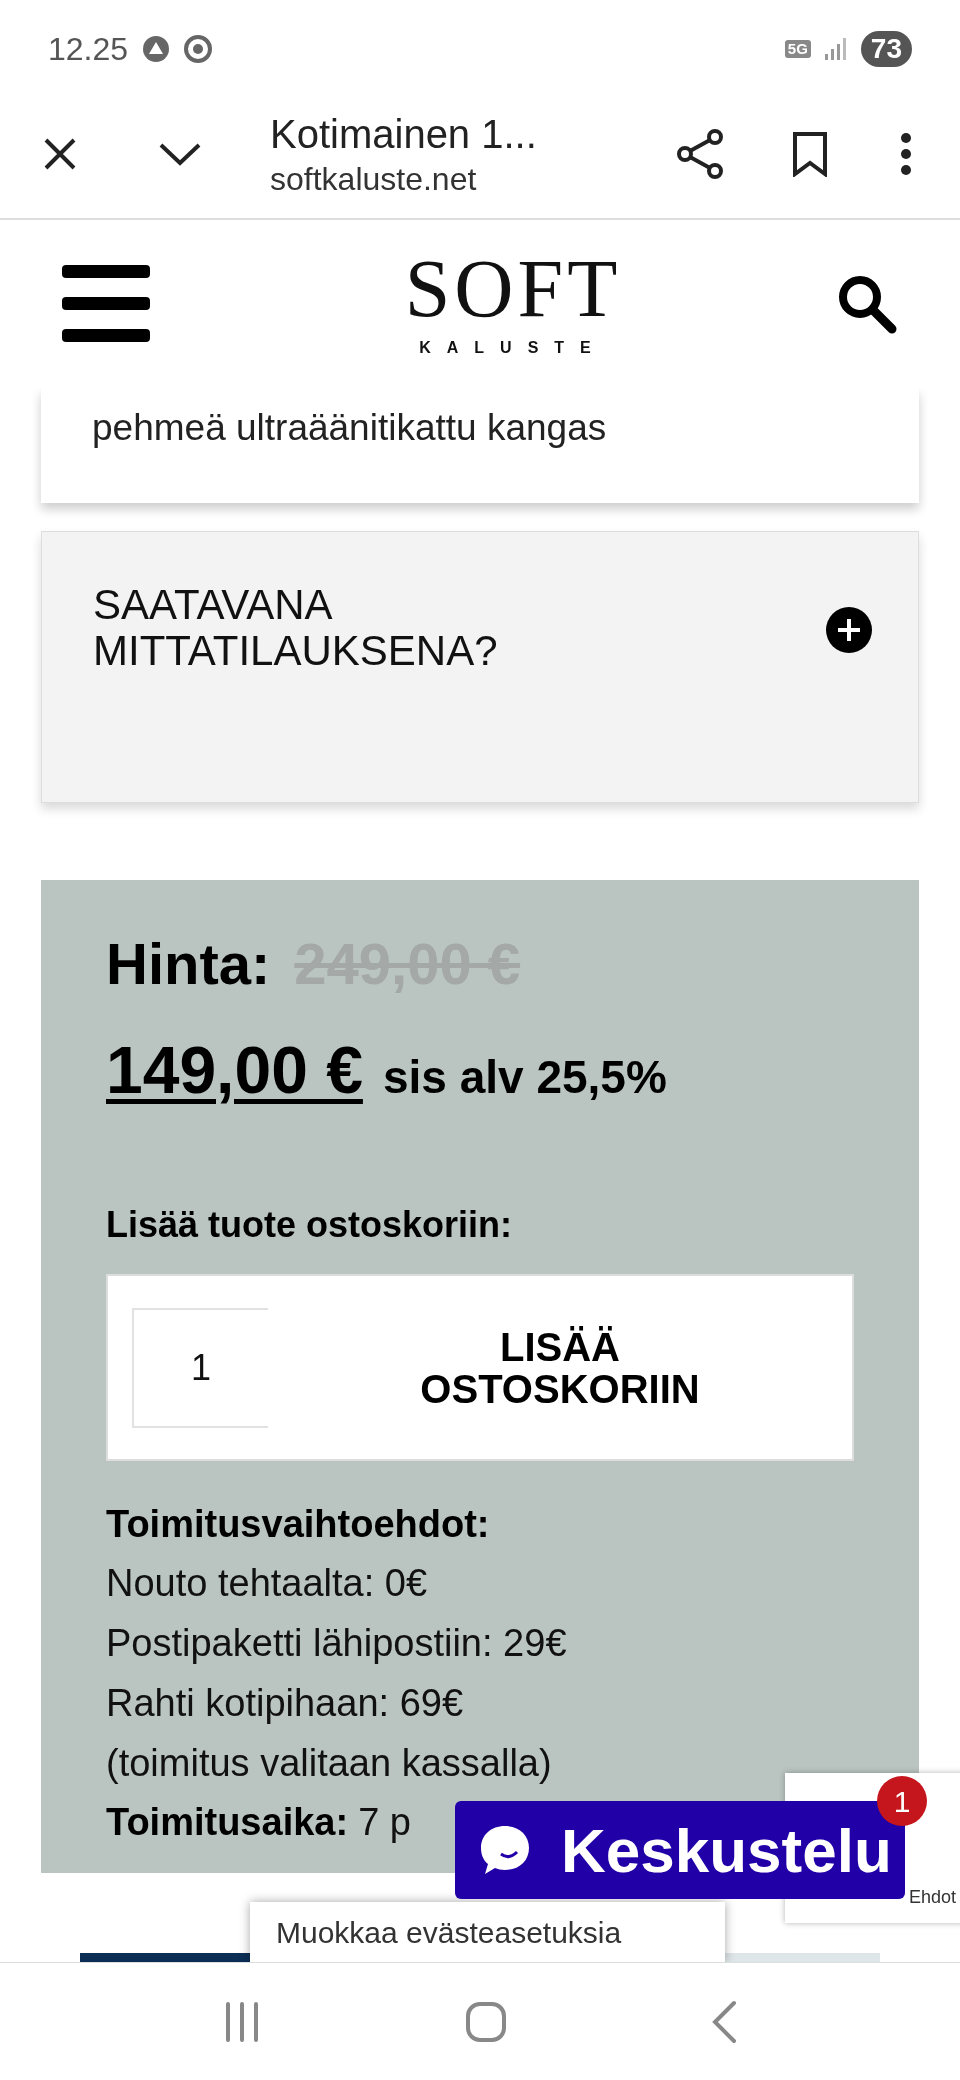 Image resolution: width=960 pixels, height=2080 pixels. Describe the element at coordinates (700, 154) in the screenshot. I see `share-icon` at that location.